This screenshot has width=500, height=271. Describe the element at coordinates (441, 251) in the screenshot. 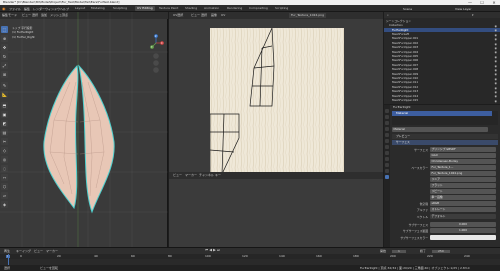

I see `end-frame-field: 250` at that location.